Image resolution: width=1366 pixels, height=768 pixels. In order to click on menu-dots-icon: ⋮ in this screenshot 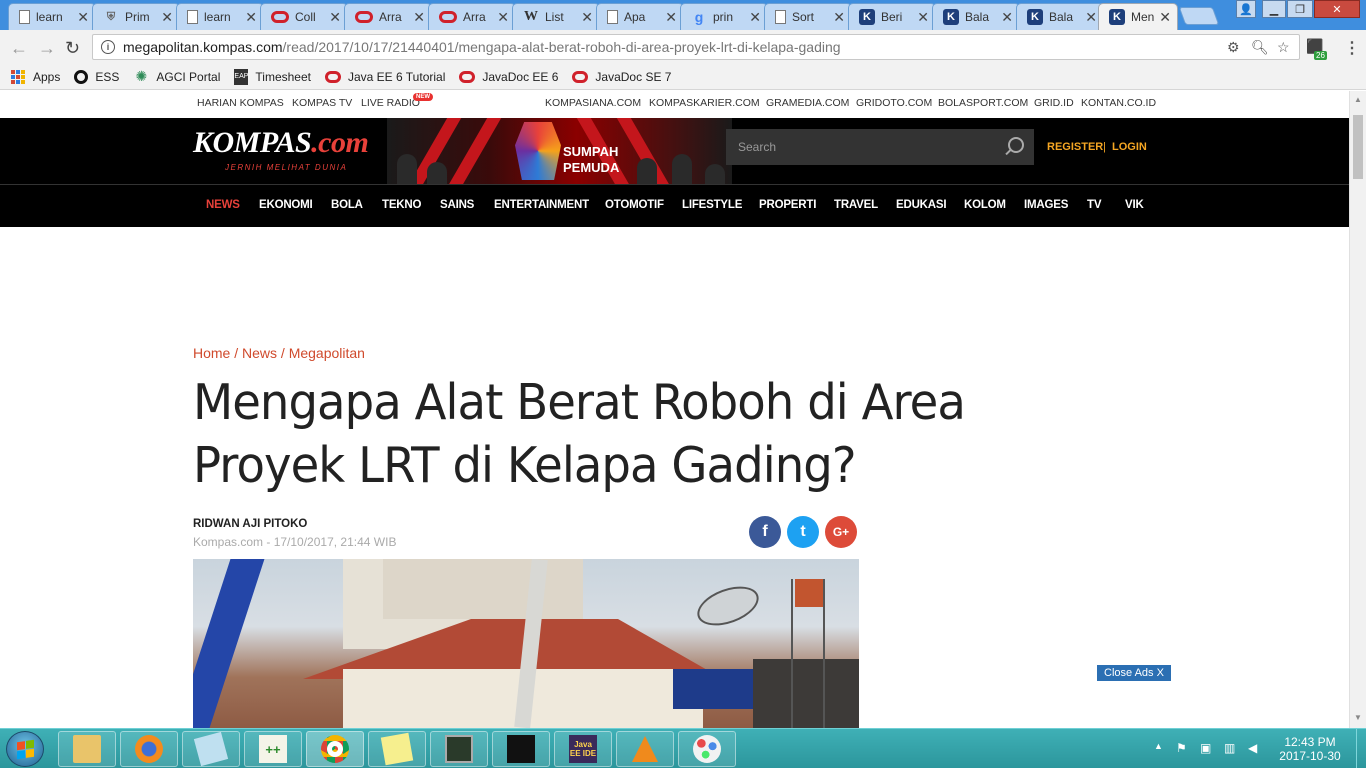, I will do `click(1352, 48)`.